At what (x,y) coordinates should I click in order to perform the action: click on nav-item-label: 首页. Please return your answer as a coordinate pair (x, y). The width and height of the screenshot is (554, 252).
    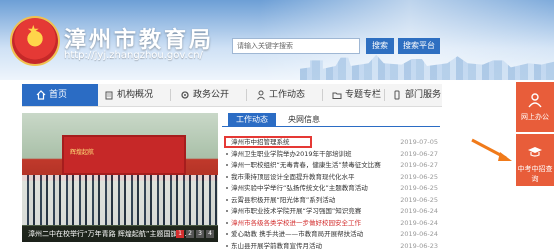
    Looking at the image, I should click on (58, 95).